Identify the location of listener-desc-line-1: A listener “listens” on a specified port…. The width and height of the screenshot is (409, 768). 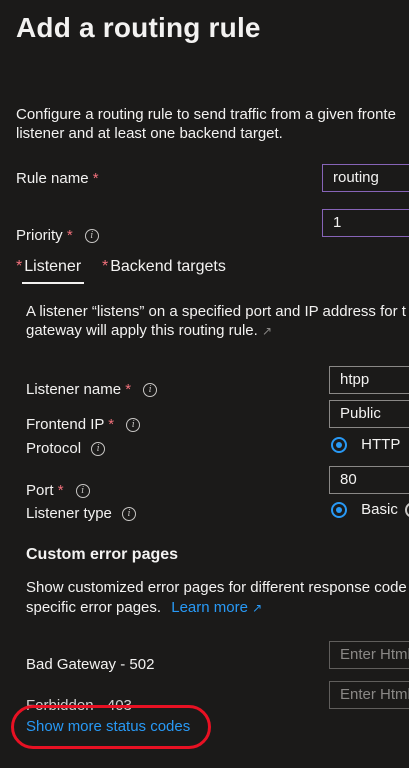
(216, 311).